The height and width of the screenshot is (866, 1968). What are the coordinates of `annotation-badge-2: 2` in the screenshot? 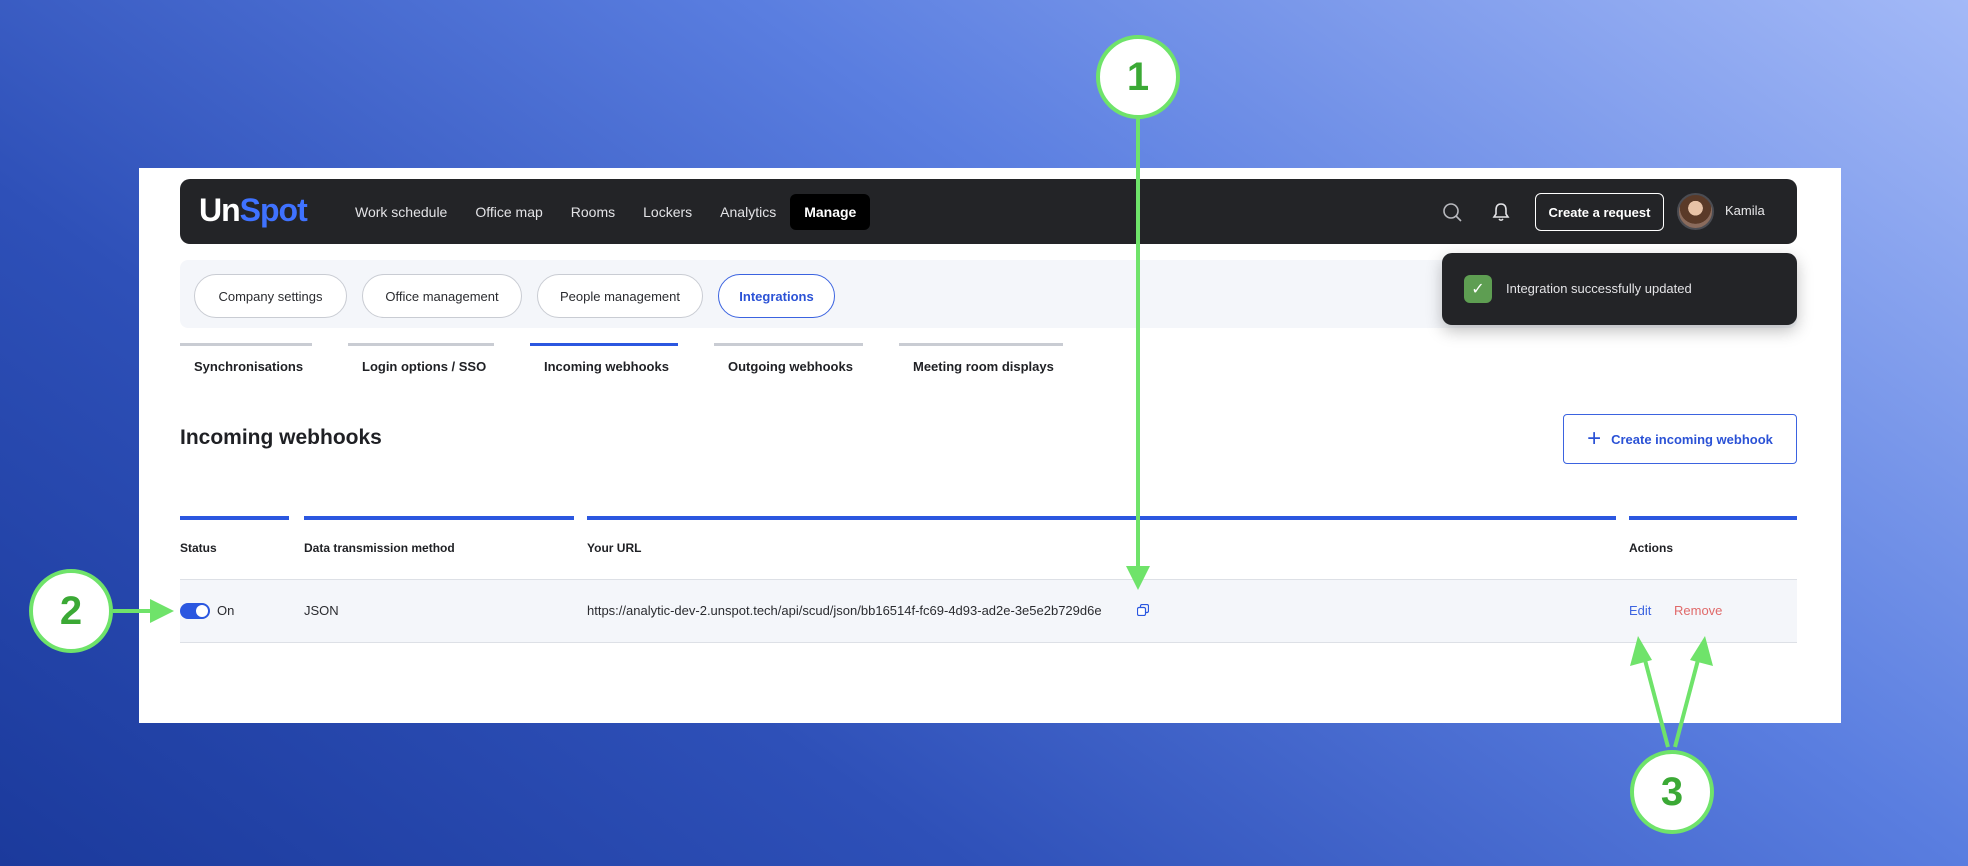 It's located at (71, 611).